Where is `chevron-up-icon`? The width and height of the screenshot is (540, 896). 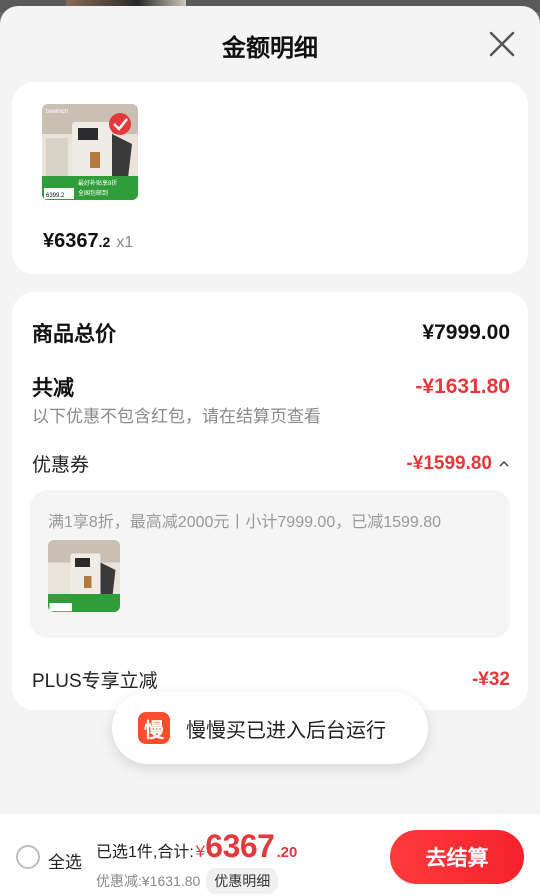
chevron-up-icon is located at coordinates (504, 464).